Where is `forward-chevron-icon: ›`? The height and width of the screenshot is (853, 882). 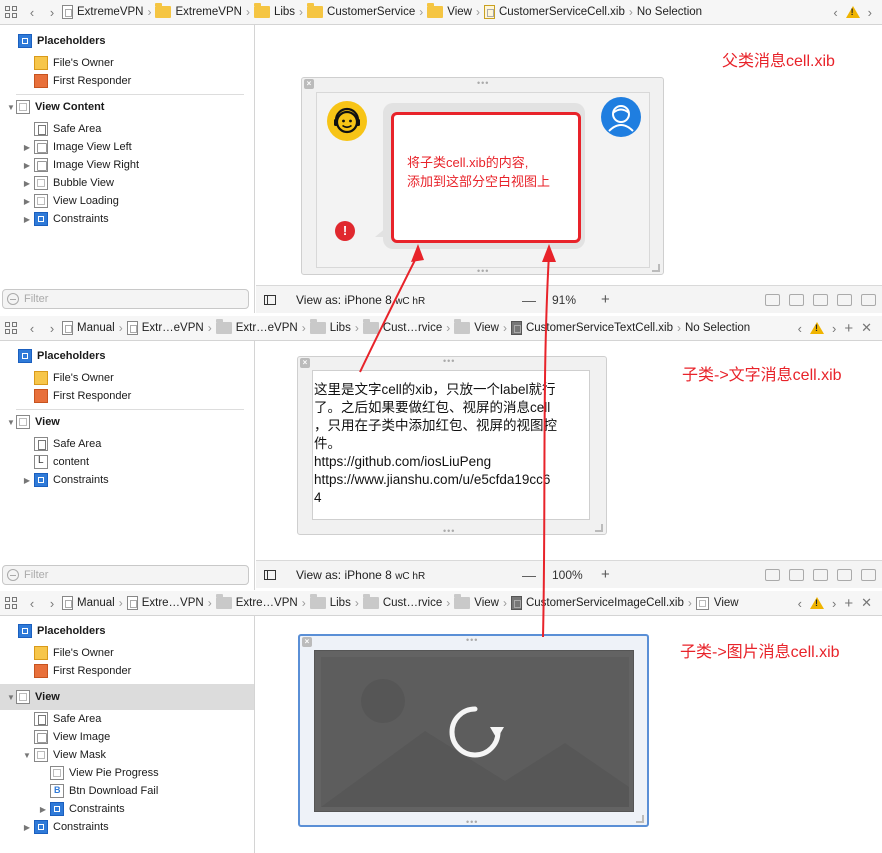 forward-chevron-icon: › is located at coordinates (52, 328).